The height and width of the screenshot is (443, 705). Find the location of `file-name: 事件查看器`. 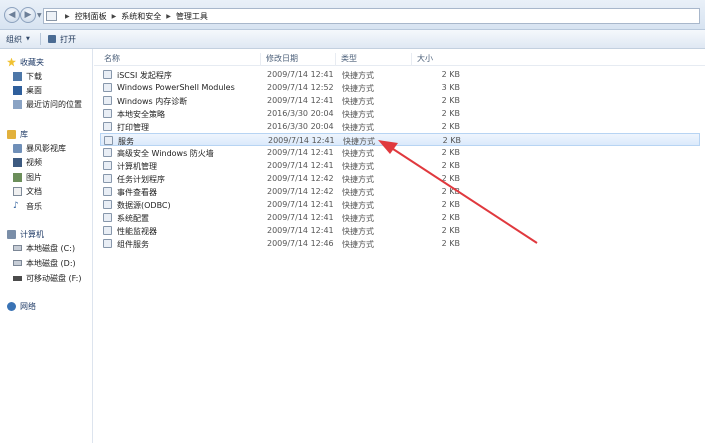

file-name: 事件查看器 is located at coordinates (137, 192).